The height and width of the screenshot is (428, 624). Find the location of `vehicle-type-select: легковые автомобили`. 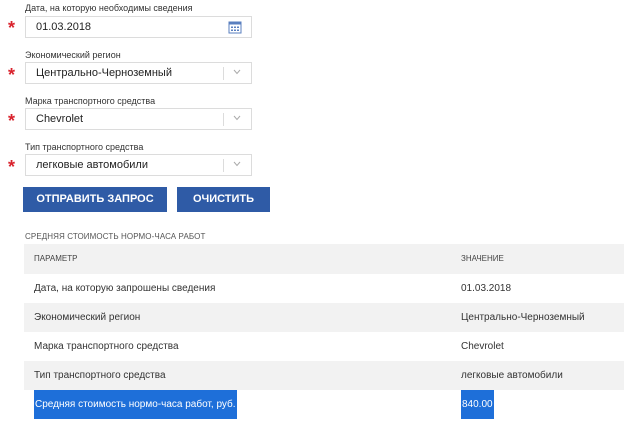

vehicle-type-select: легковые автомобили is located at coordinates (138, 165).